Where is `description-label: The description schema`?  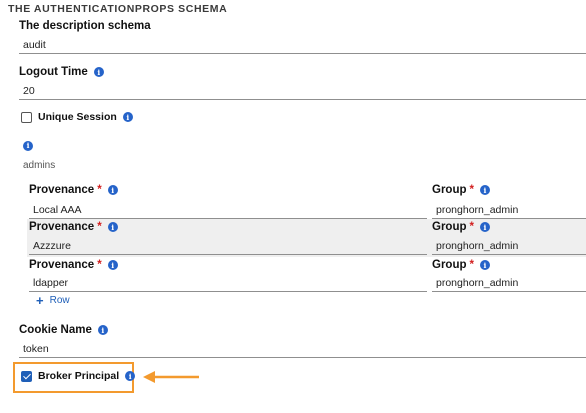
description-label: The description schema is located at coordinates (85, 26).